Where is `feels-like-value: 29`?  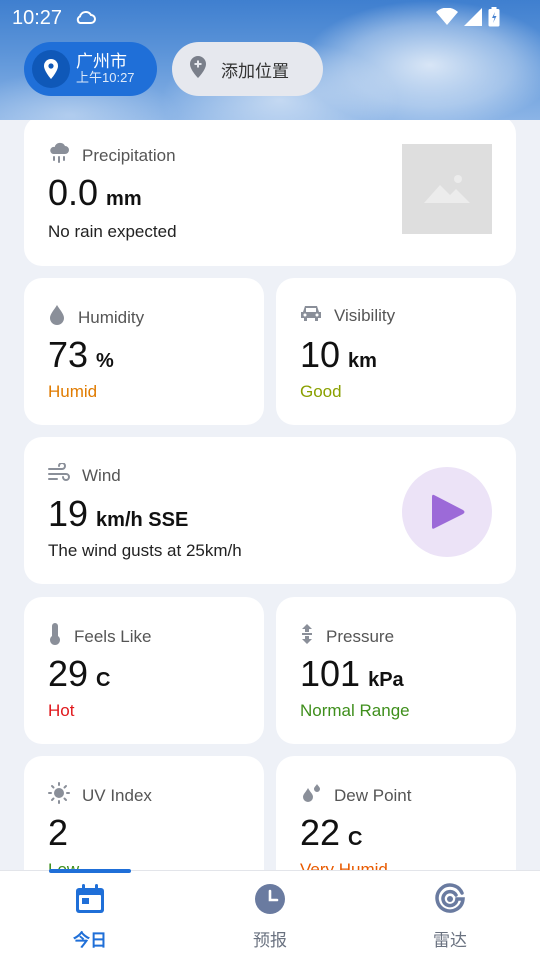
feels-like-value: 29 is located at coordinates (68, 673).